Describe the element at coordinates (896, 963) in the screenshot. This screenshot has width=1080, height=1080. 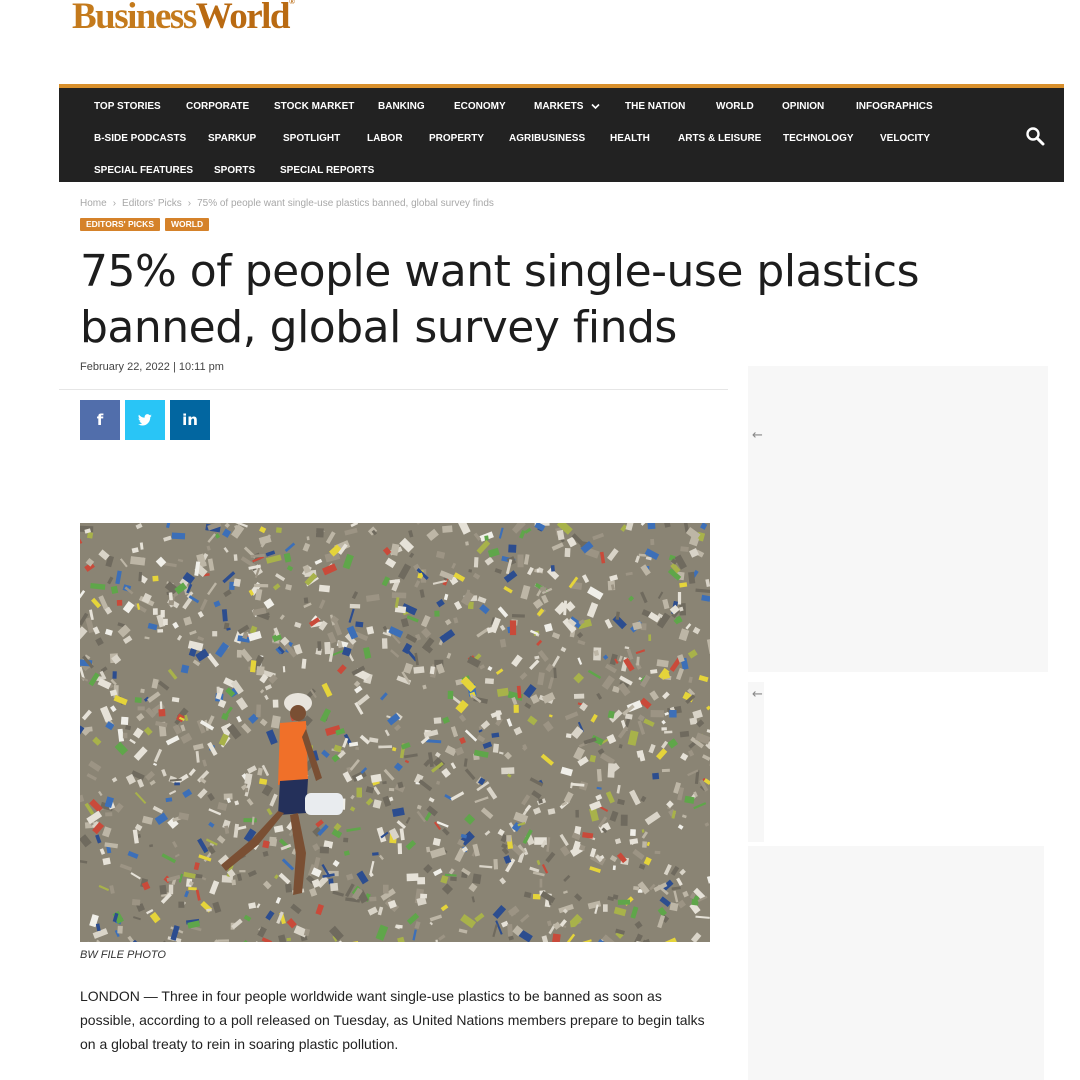
I see `sidebar-panel-bottom` at that location.